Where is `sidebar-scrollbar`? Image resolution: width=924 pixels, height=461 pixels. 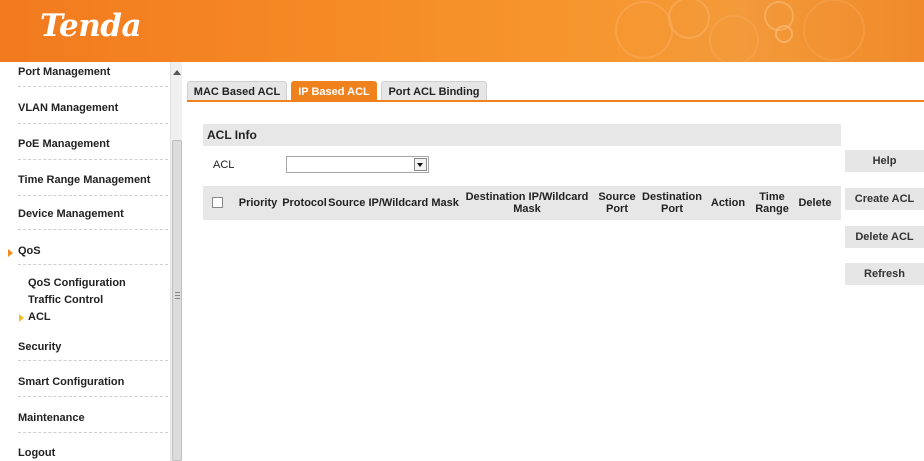
sidebar-scrollbar is located at coordinates (176, 261).